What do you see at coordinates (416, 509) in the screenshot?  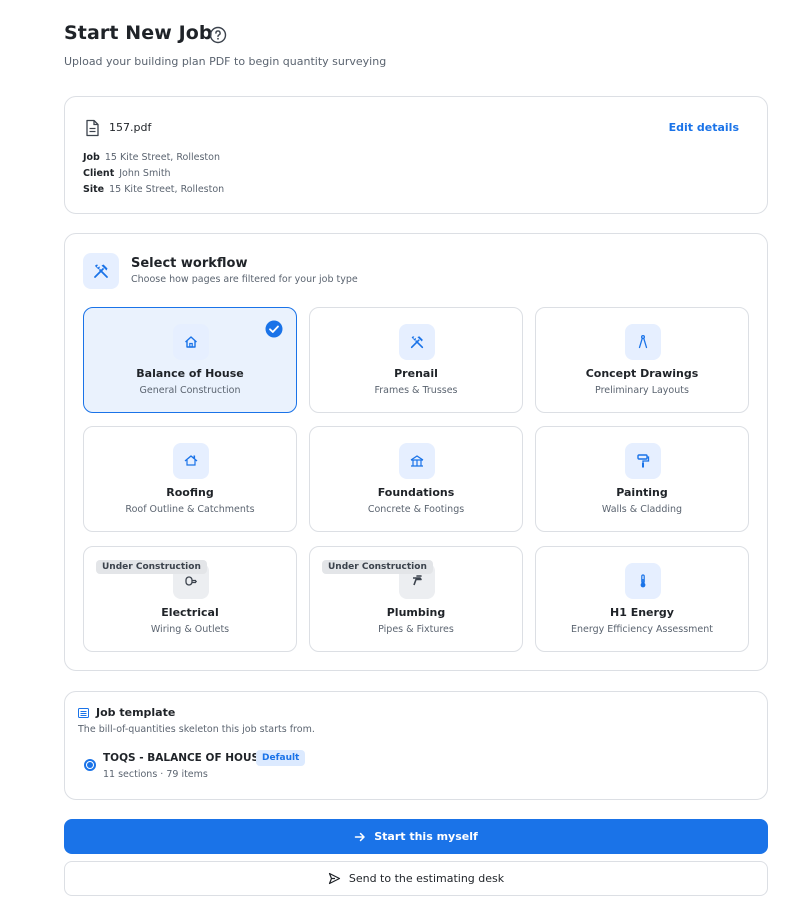 I see `tile-sublabel: Concrete & Footings` at bounding box center [416, 509].